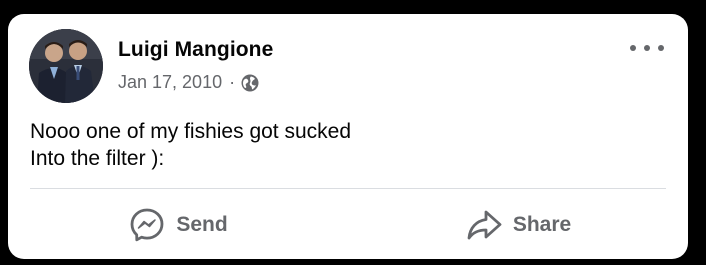 The height and width of the screenshot is (265, 706). I want to click on more-options-icon, so click(647, 48).